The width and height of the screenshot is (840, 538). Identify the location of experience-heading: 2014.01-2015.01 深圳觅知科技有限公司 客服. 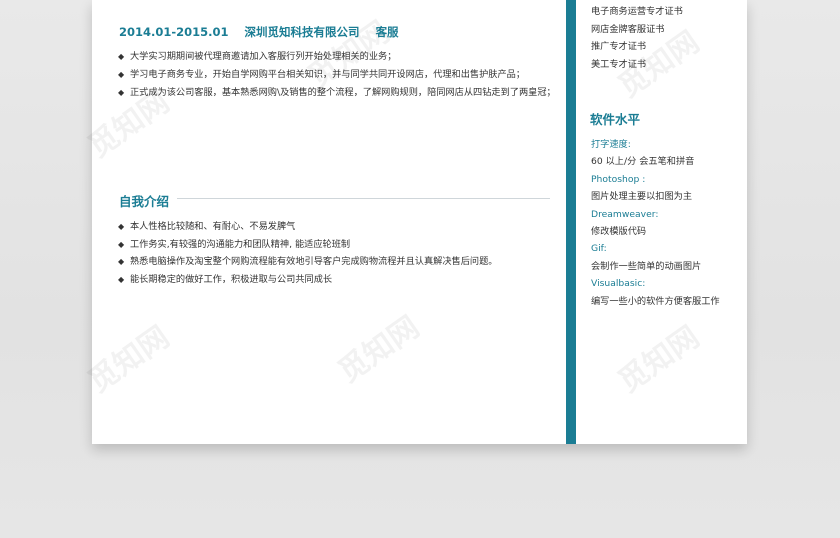
(265, 32).